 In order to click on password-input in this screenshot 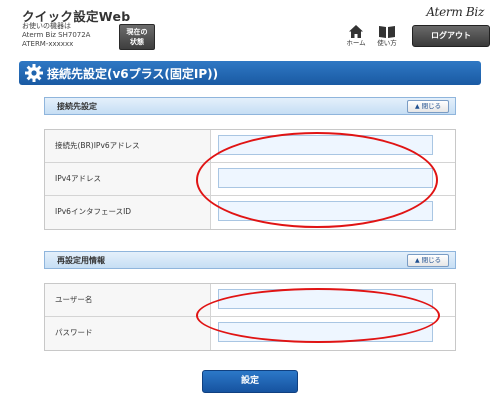, I will do `click(325, 332)`.